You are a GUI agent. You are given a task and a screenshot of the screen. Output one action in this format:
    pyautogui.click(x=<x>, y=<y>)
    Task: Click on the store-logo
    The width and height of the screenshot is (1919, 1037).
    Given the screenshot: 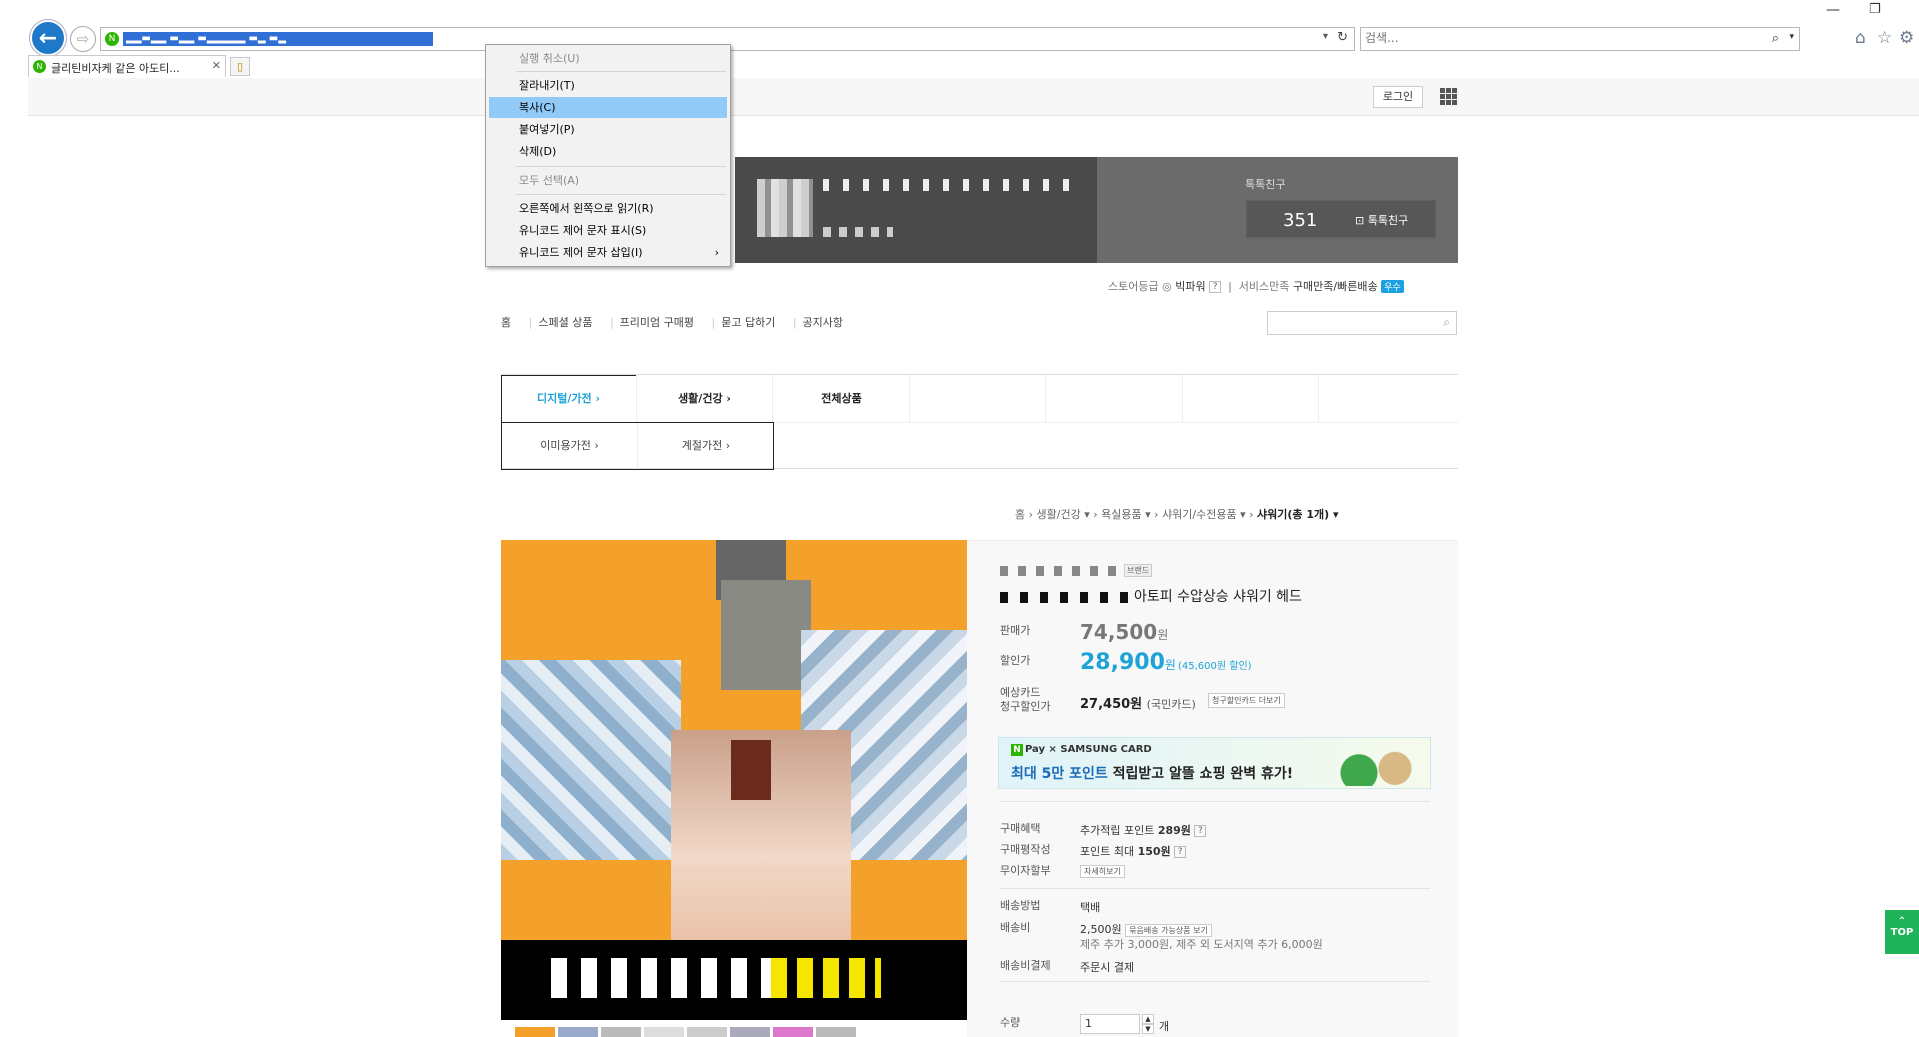 What is the action you would take?
    pyautogui.click(x=785, y=208)
    